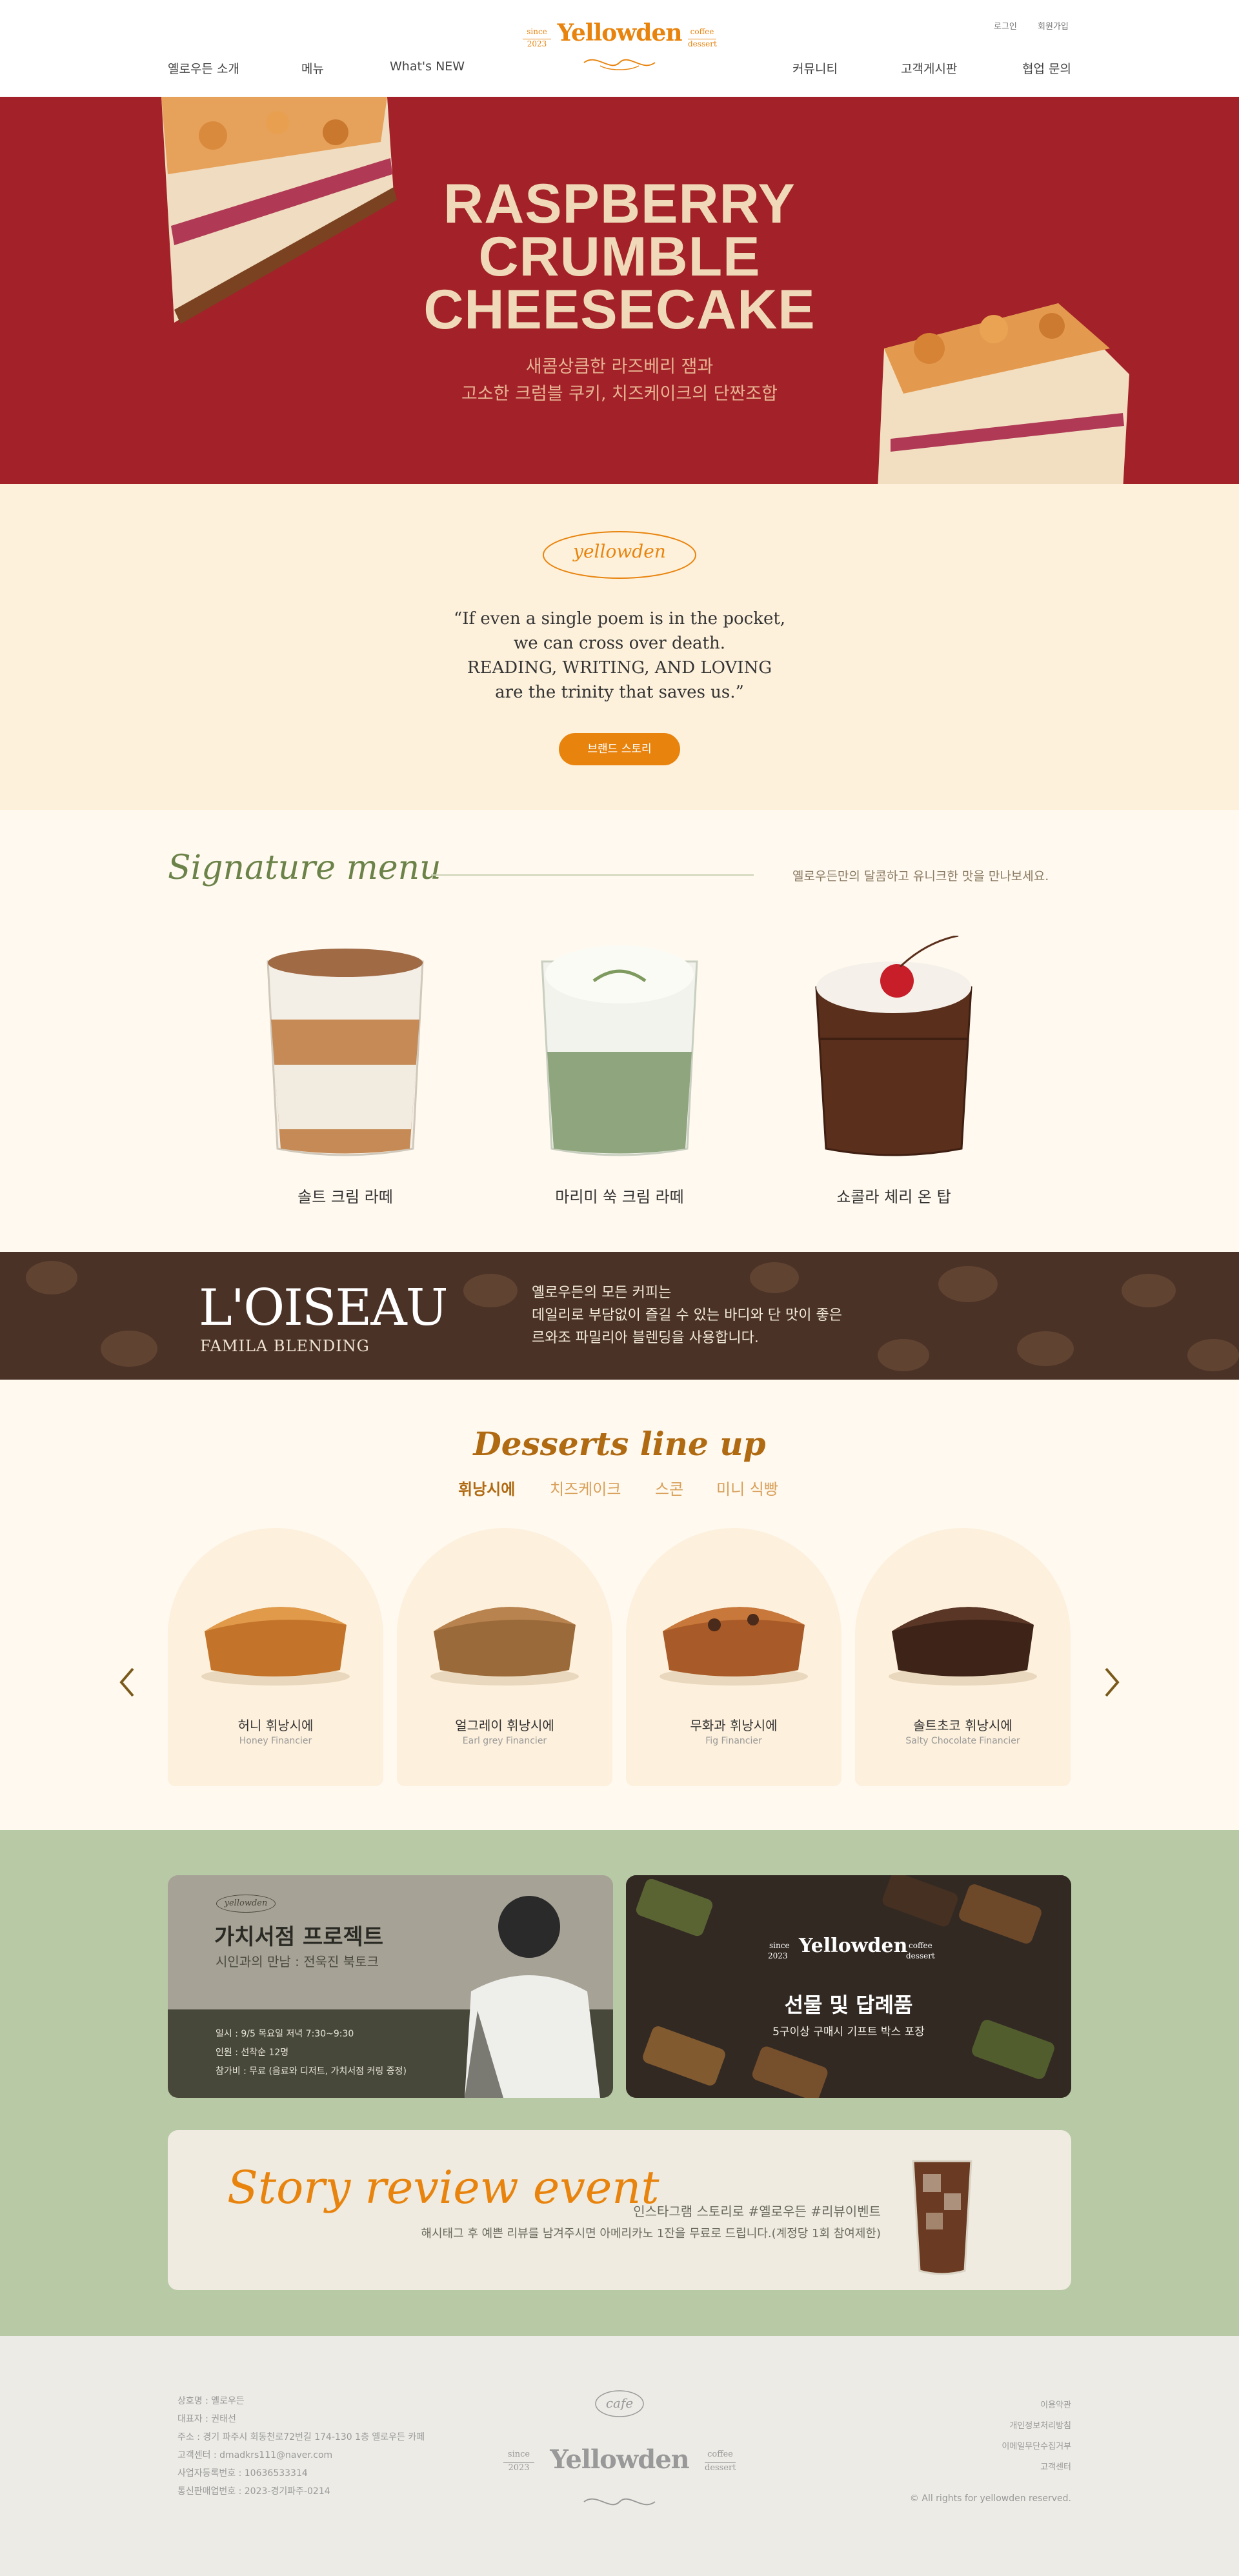 The width and height of the screenshot is (1239, 2576). Describe the element at coordinates (920, 876) in the screenshot. I see `signature-description: 옐로우든만의 달콤하고 유니크한 맛을 만나보세요.` at that location.